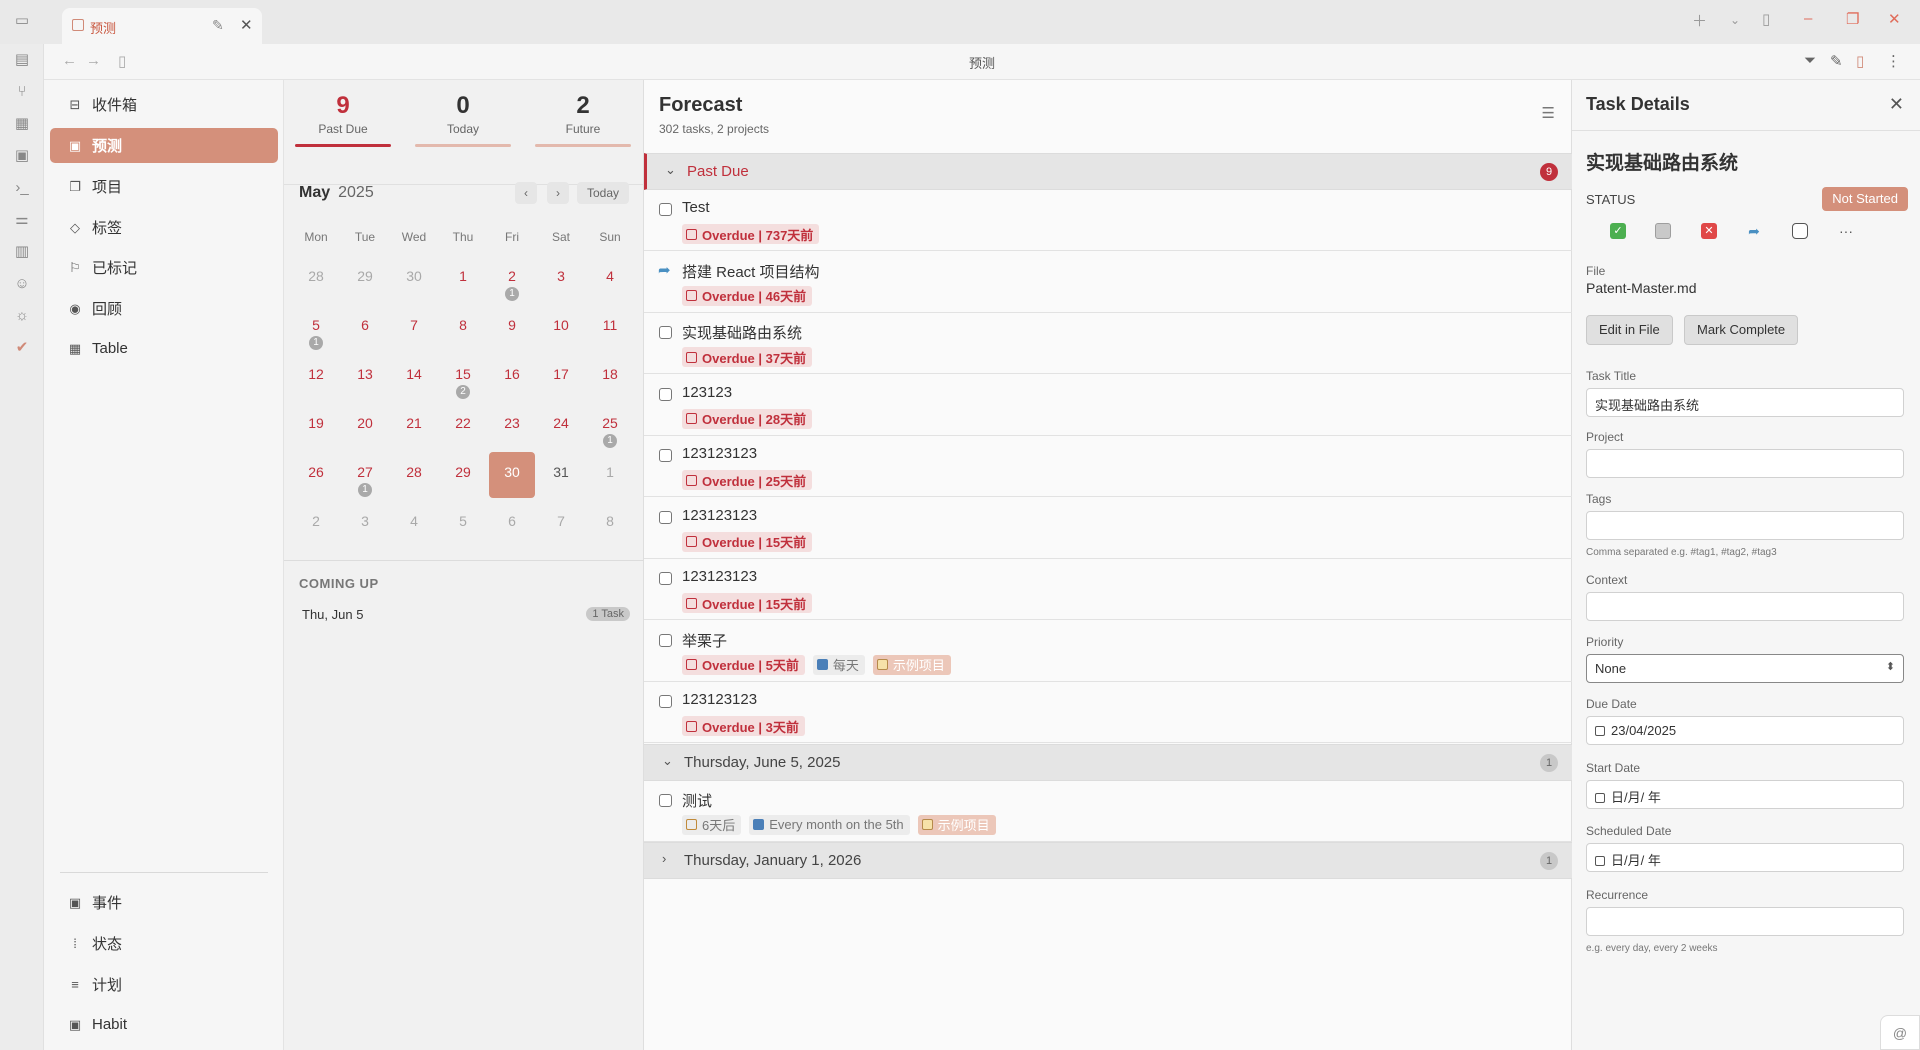  What do you see at coordinates (1108, 343) in the screenshot?
I see `task-row: 实现基础路由系统 Overdue | 37天前` at bounding box center [1108, 343].